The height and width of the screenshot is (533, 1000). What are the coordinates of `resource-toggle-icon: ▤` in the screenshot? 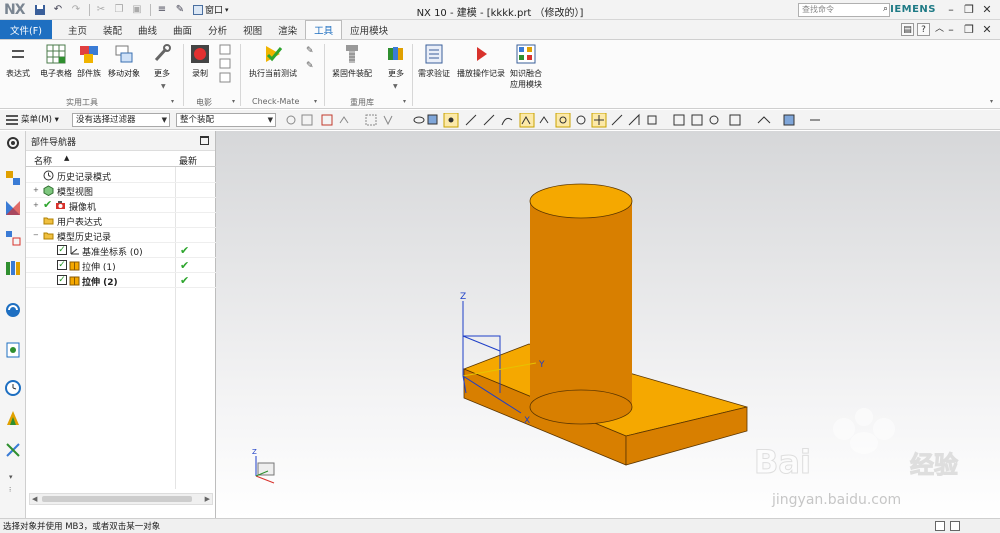 It's located at (907, 29).